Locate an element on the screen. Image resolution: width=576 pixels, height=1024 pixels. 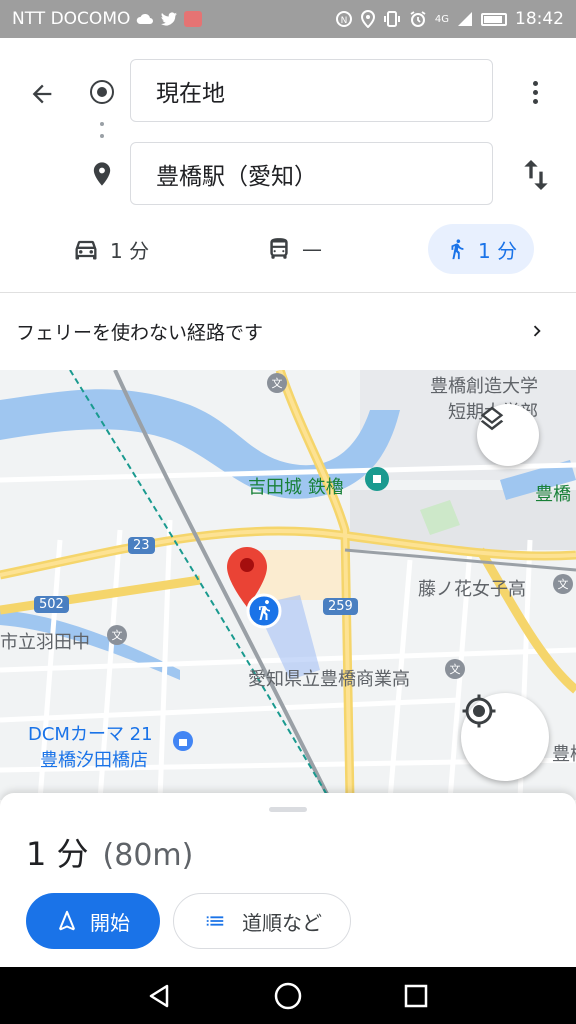
map-label-girls-high: 藤ノ花女子高 is located at coordinates (472, 589).